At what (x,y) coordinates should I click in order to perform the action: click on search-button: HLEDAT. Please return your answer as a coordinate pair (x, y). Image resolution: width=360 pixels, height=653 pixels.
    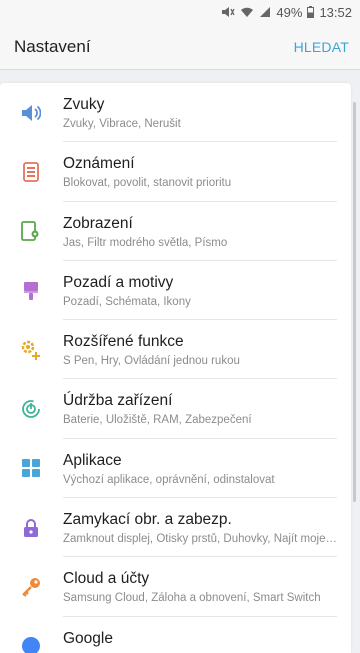
    Looking at the image, I should click on (321, 47).